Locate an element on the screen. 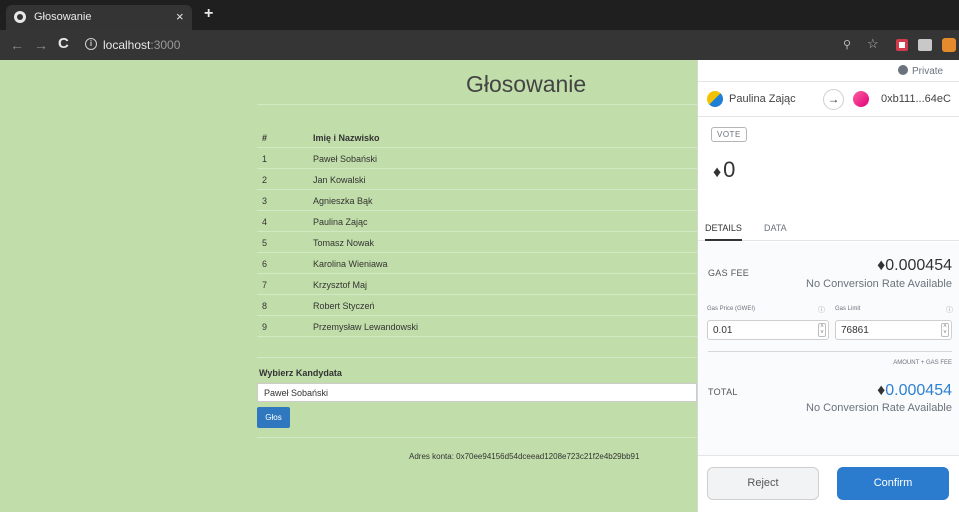 Image resolution: width=959 pixels, height=512 pixels. column-header-name: Imię i Nazwisko is located at coordinates (346, 138).